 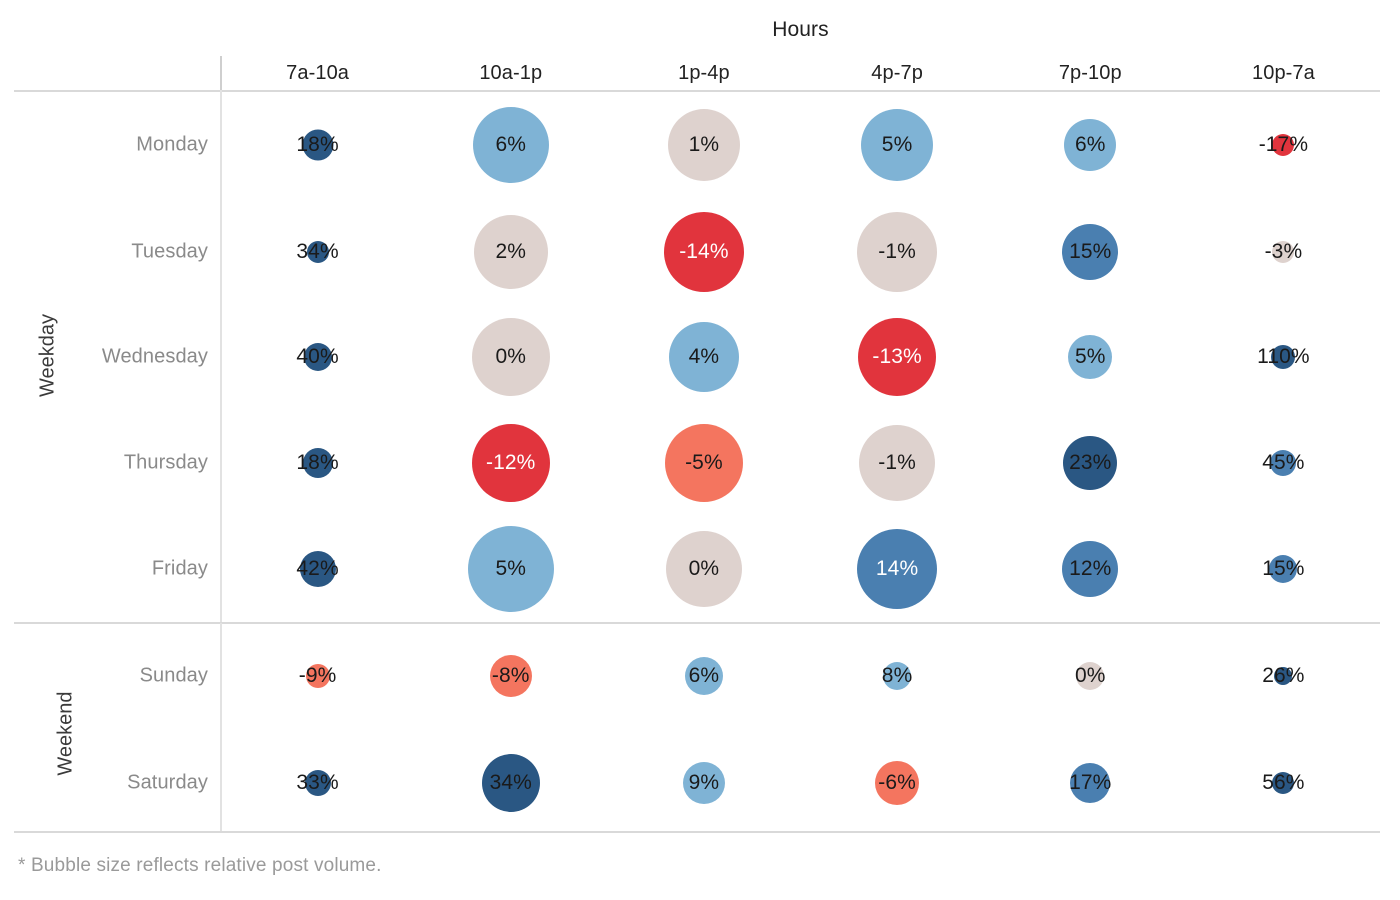 What do you see at coordinates (697, 623) in the screenshot?
I see `weekday-weekend-rule` at bounding box center [697, 623].